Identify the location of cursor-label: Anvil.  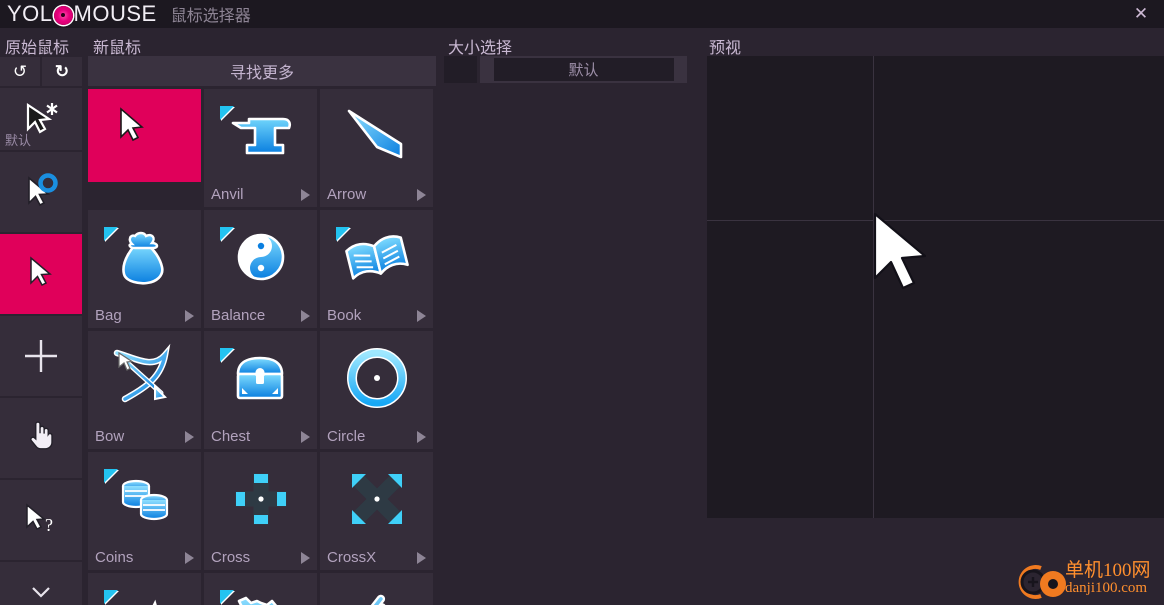
(227, 194).